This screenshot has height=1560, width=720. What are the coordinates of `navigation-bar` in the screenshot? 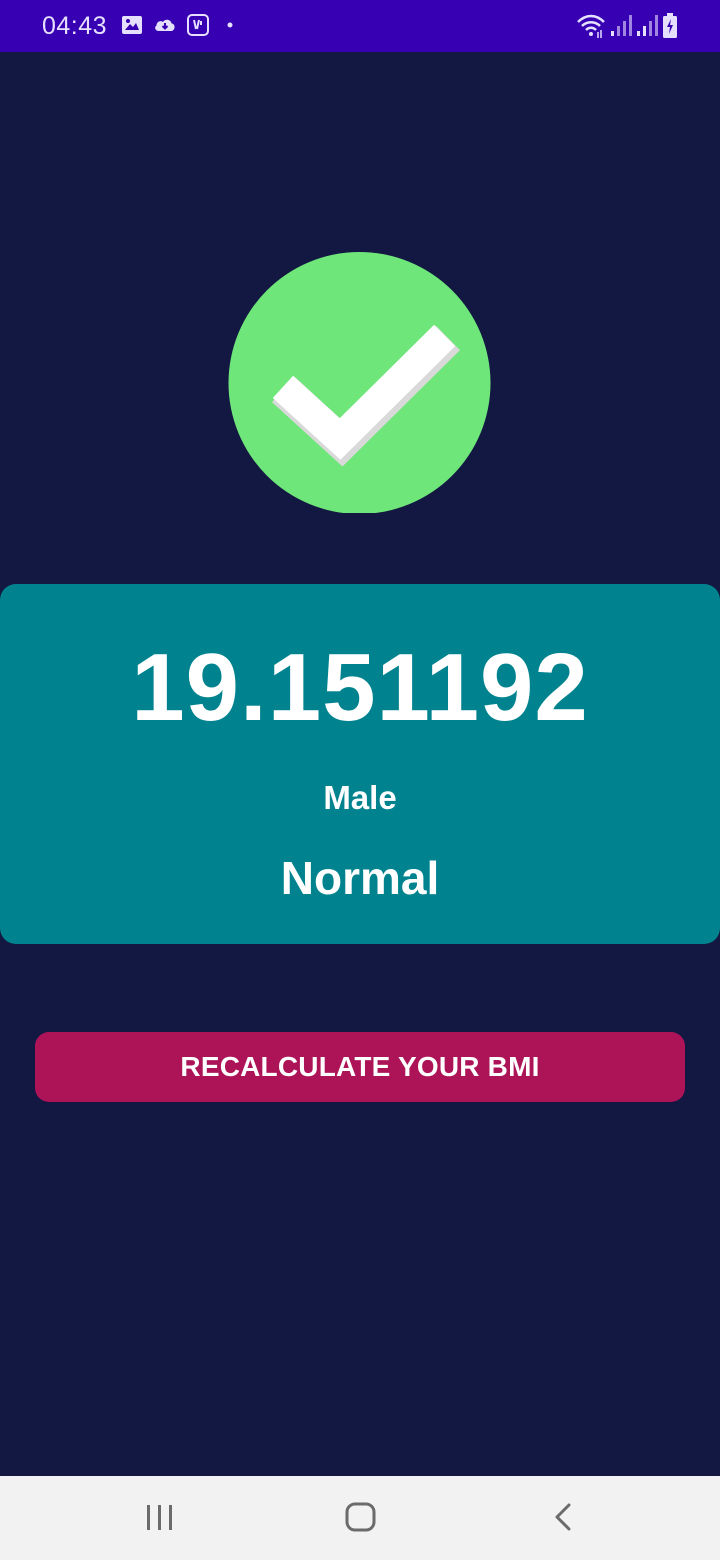 It's located at (360, 1518).